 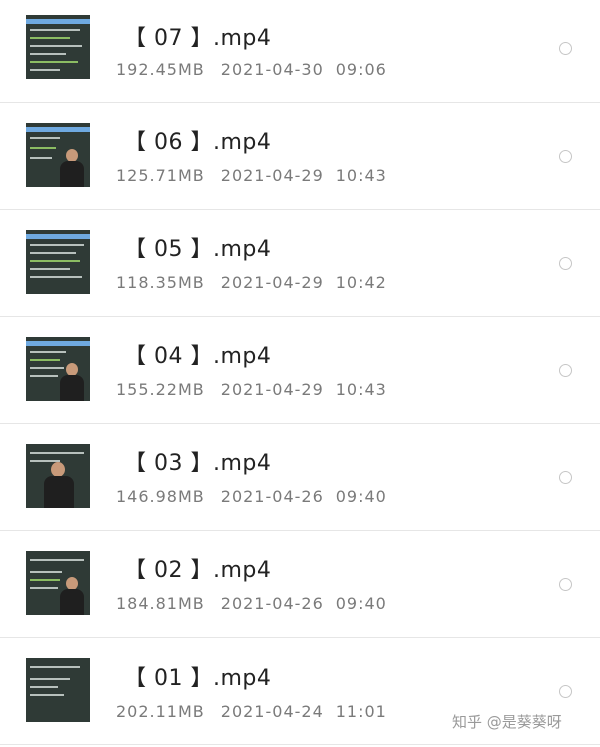 What do you see at coordinates (507, 722) in the screenshot?
I see `watermark: 知乎 @是葵葵呀` at bounding box center [507, 722].